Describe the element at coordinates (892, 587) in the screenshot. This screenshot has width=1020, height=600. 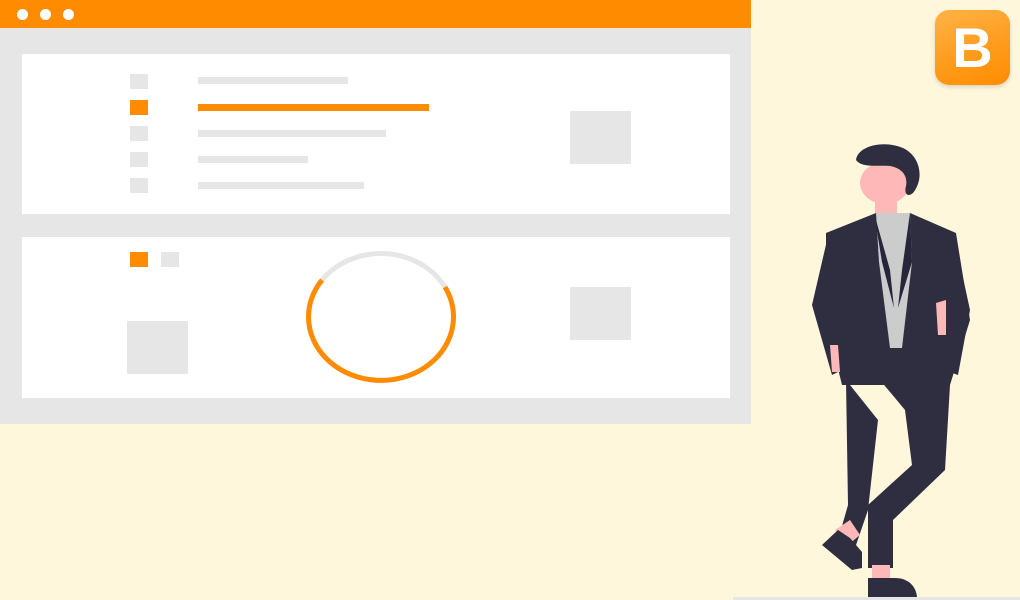
I see `front-shoe` at that location.